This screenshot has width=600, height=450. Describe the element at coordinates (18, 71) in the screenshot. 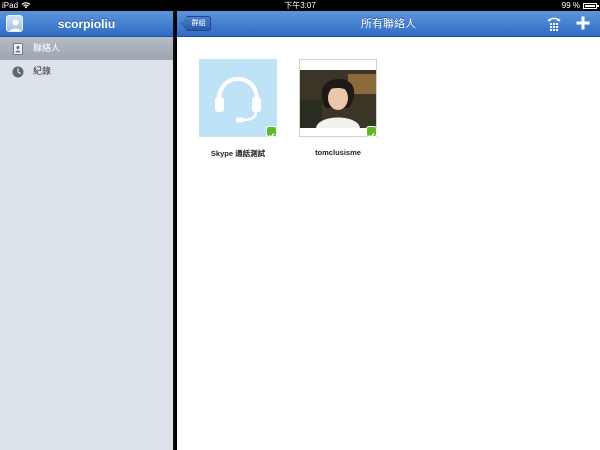

I see `clock-icon` at that location.